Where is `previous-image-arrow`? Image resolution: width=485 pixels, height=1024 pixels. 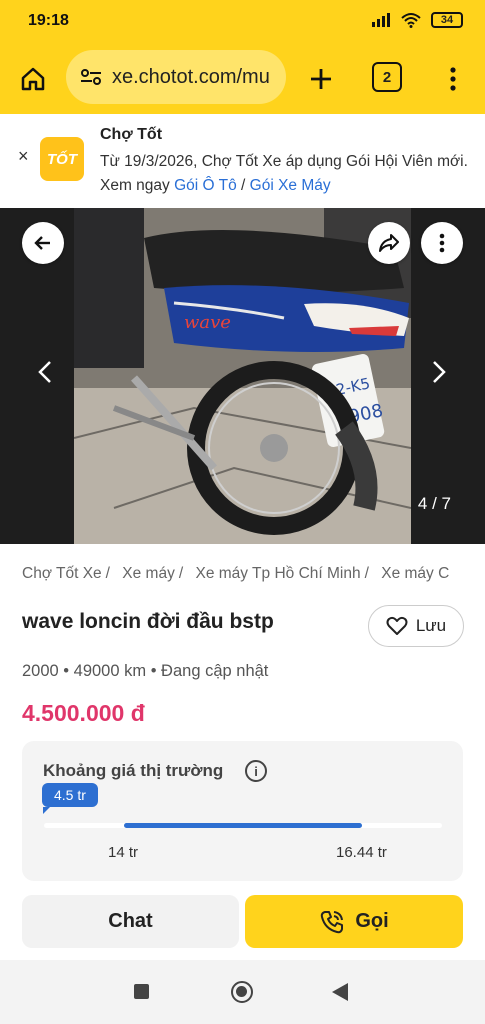
previous-image-arrow is located at coordinates (45, 375).